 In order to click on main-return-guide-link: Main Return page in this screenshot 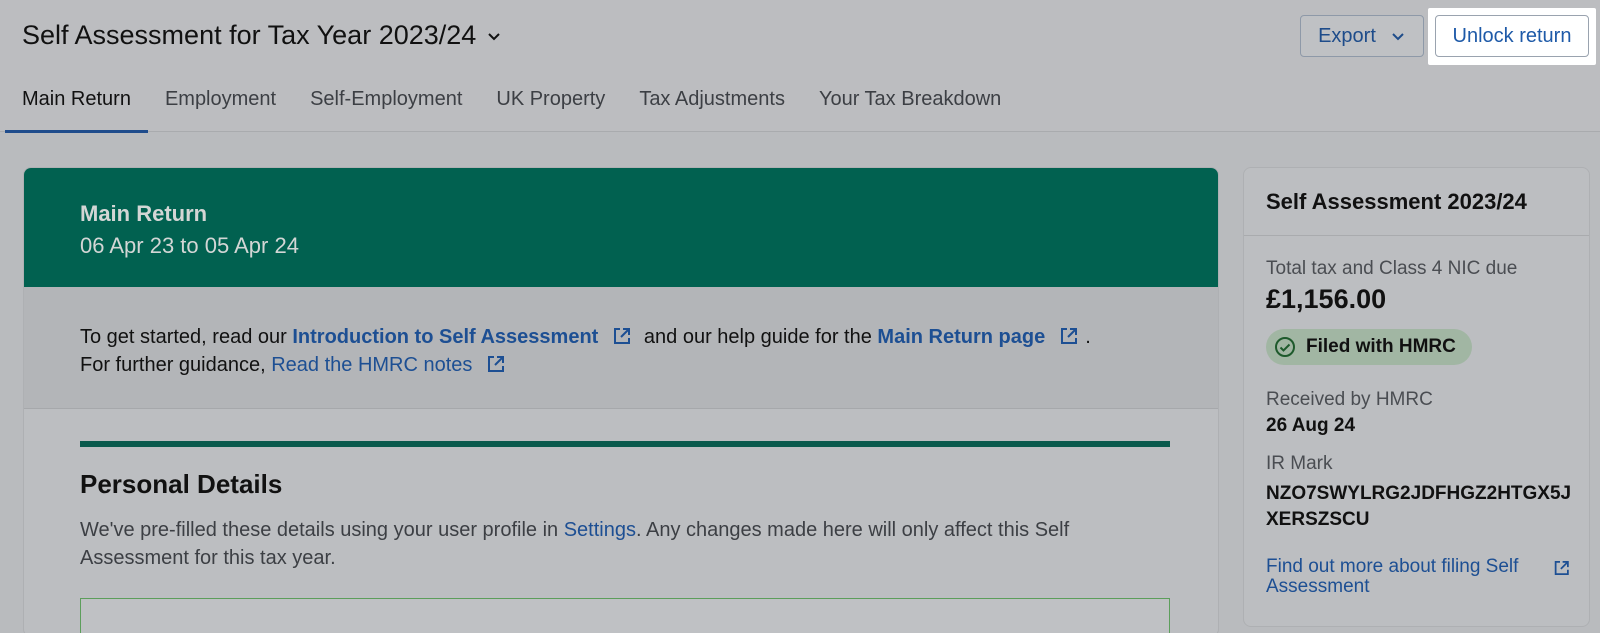, I will do `click(961, 337)`.